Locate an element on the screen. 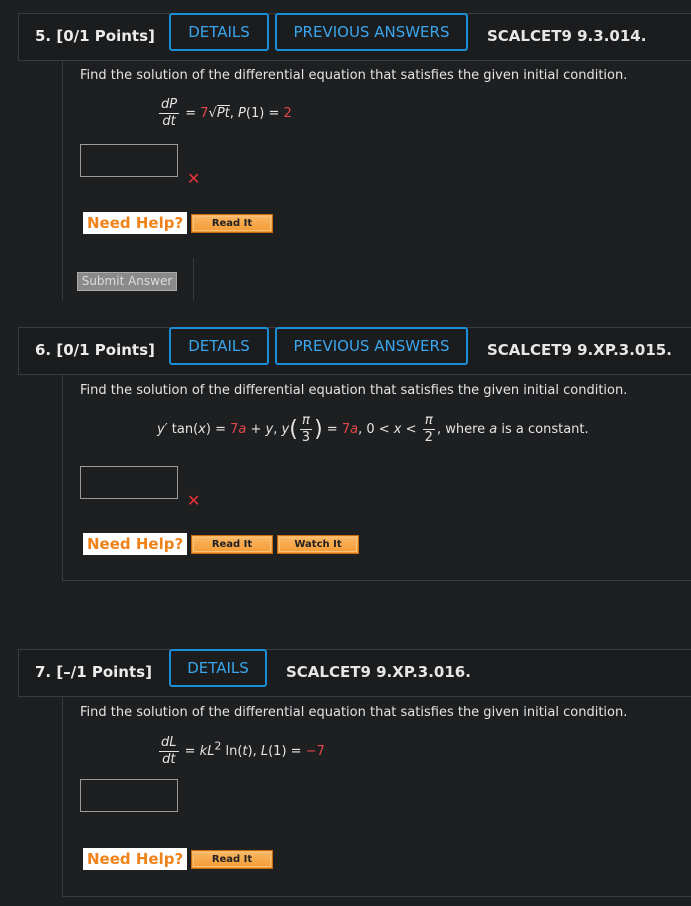 This screenshot has height=906, width=691. details-button-7: DETAILS is located at coordinates (218, 668).